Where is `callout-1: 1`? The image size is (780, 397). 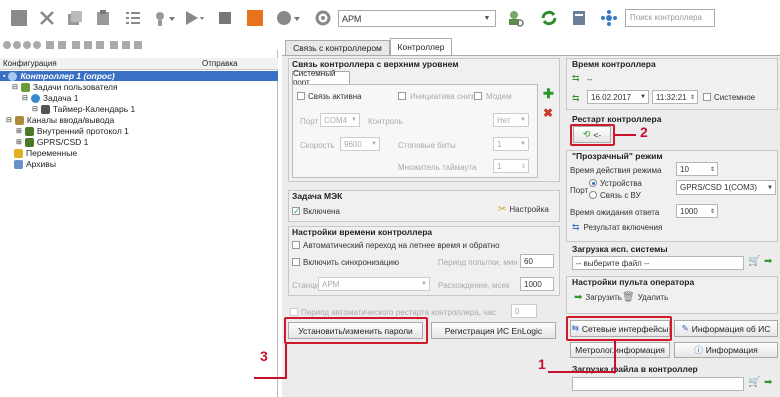 callout-1: 1 is located at coordinates (542, 364).